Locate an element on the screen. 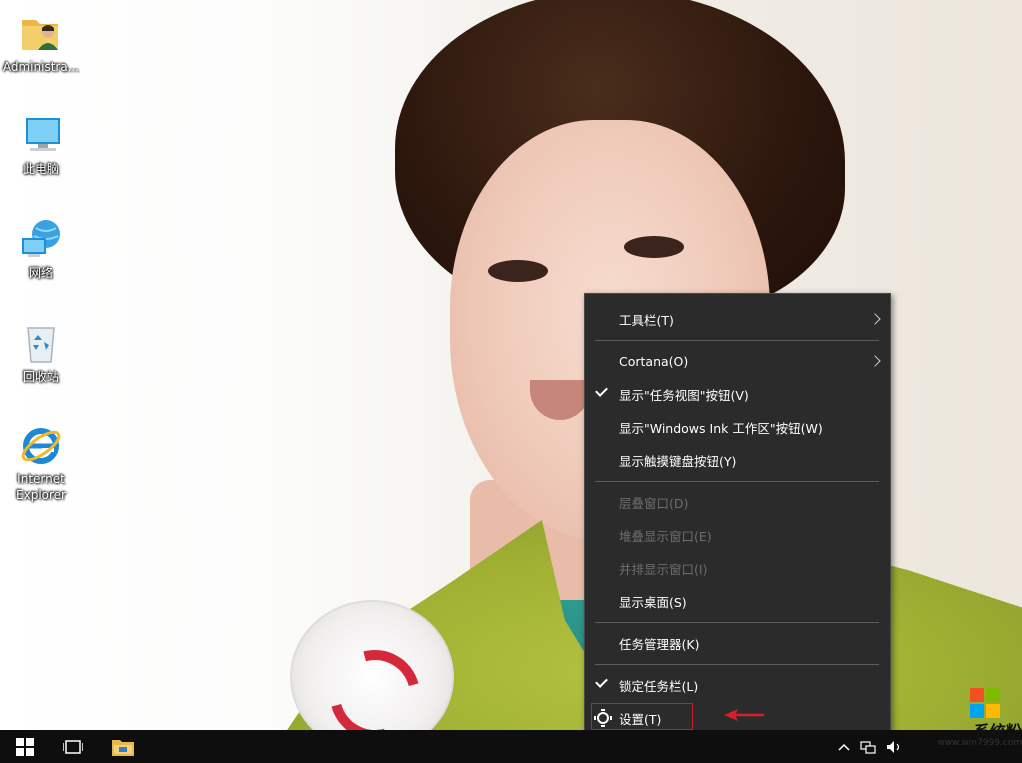 This screenshot has height=763, width=1022. desktop-icon-label: Internet Explorer is located at coordinates (41, 487).